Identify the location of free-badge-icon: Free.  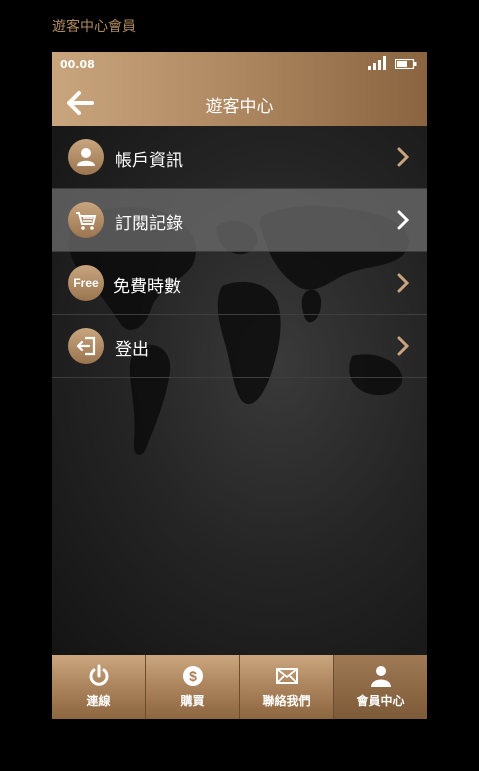
(86, 283).